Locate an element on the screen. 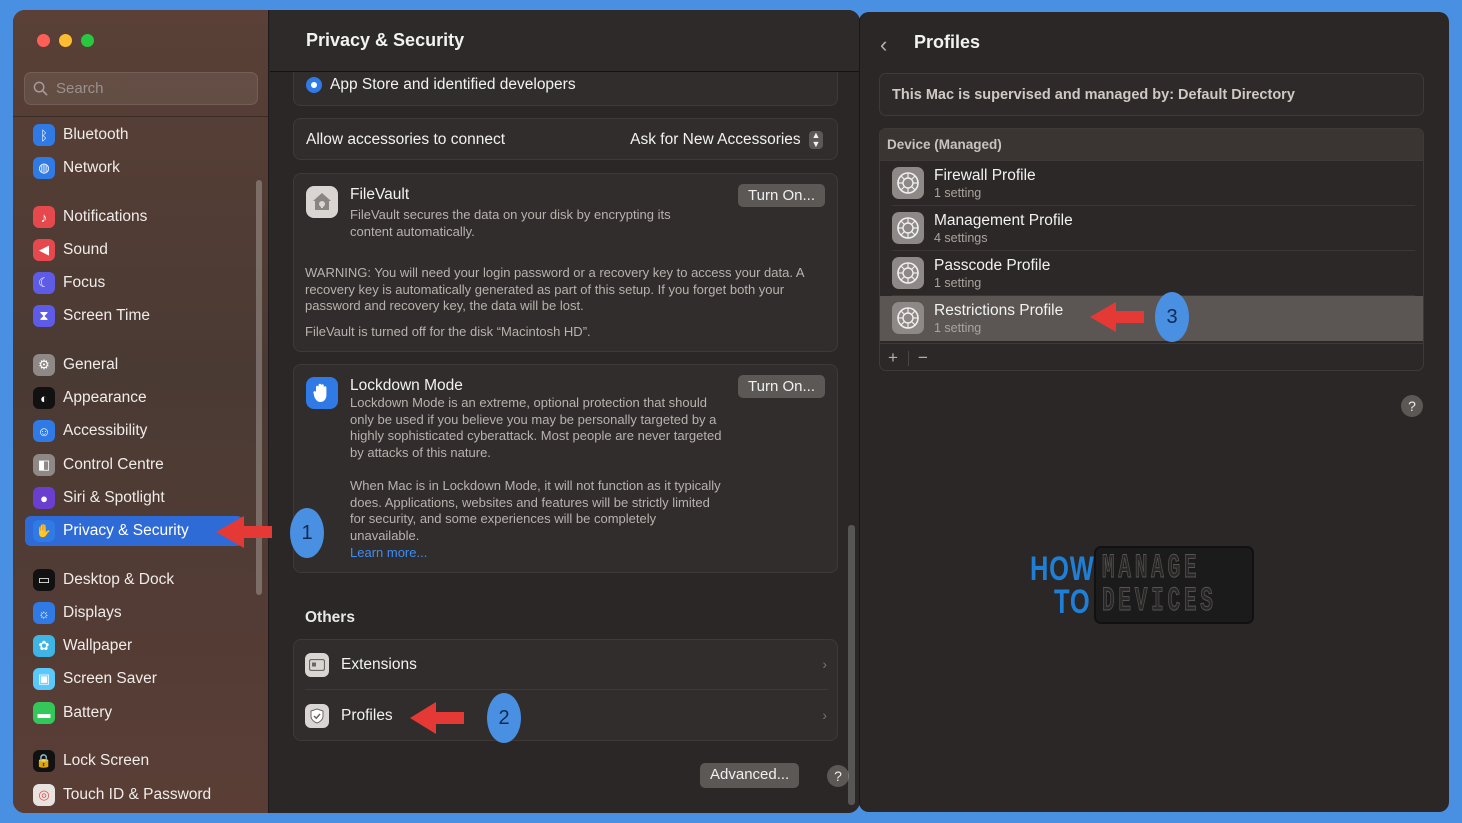 The image size is (1462, 823). sidebar-item-label: Siri & Spotlight is located at coordinates (114, 497).